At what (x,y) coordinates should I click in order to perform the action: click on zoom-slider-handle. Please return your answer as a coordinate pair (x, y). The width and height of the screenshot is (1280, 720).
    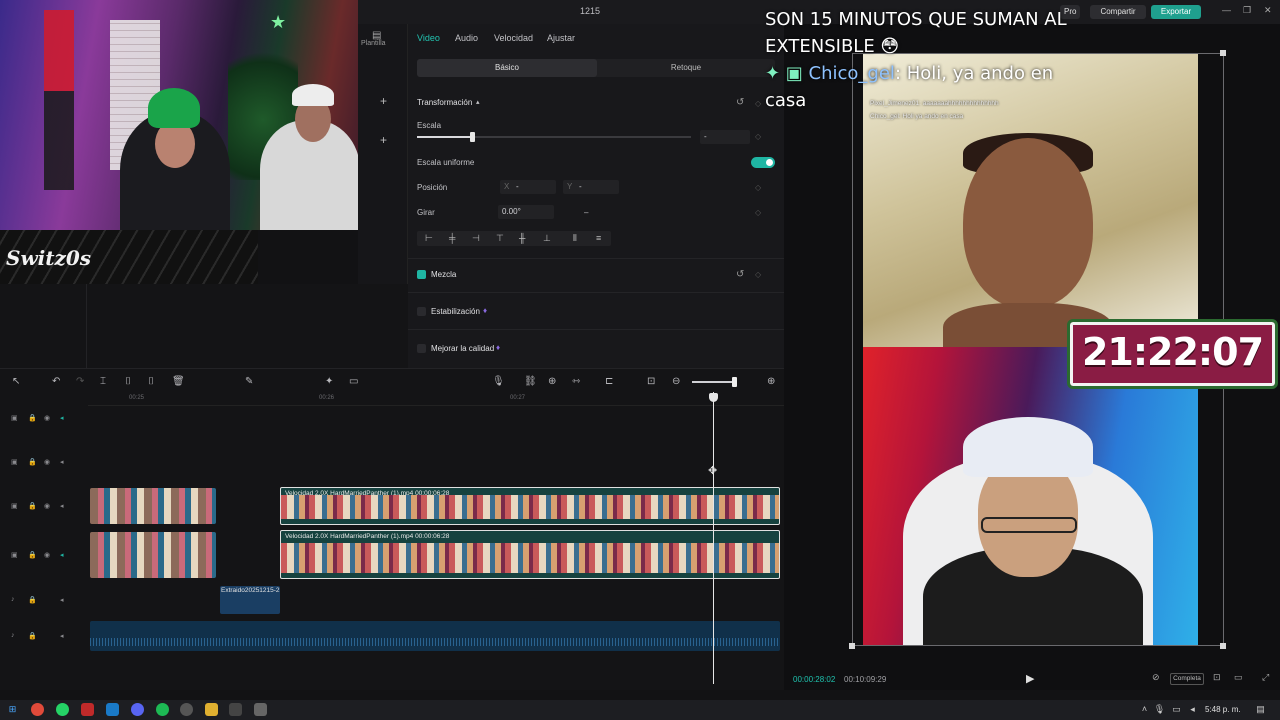
    Looking at the image, I should click on (734, 382).